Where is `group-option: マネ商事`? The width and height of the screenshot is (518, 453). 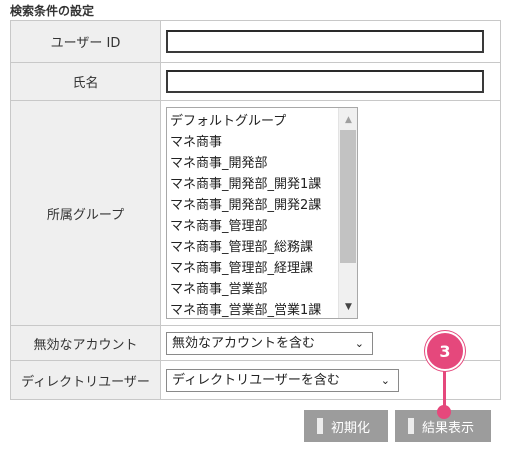 group-option: マネ商事 is located at coordinates (263, 142).